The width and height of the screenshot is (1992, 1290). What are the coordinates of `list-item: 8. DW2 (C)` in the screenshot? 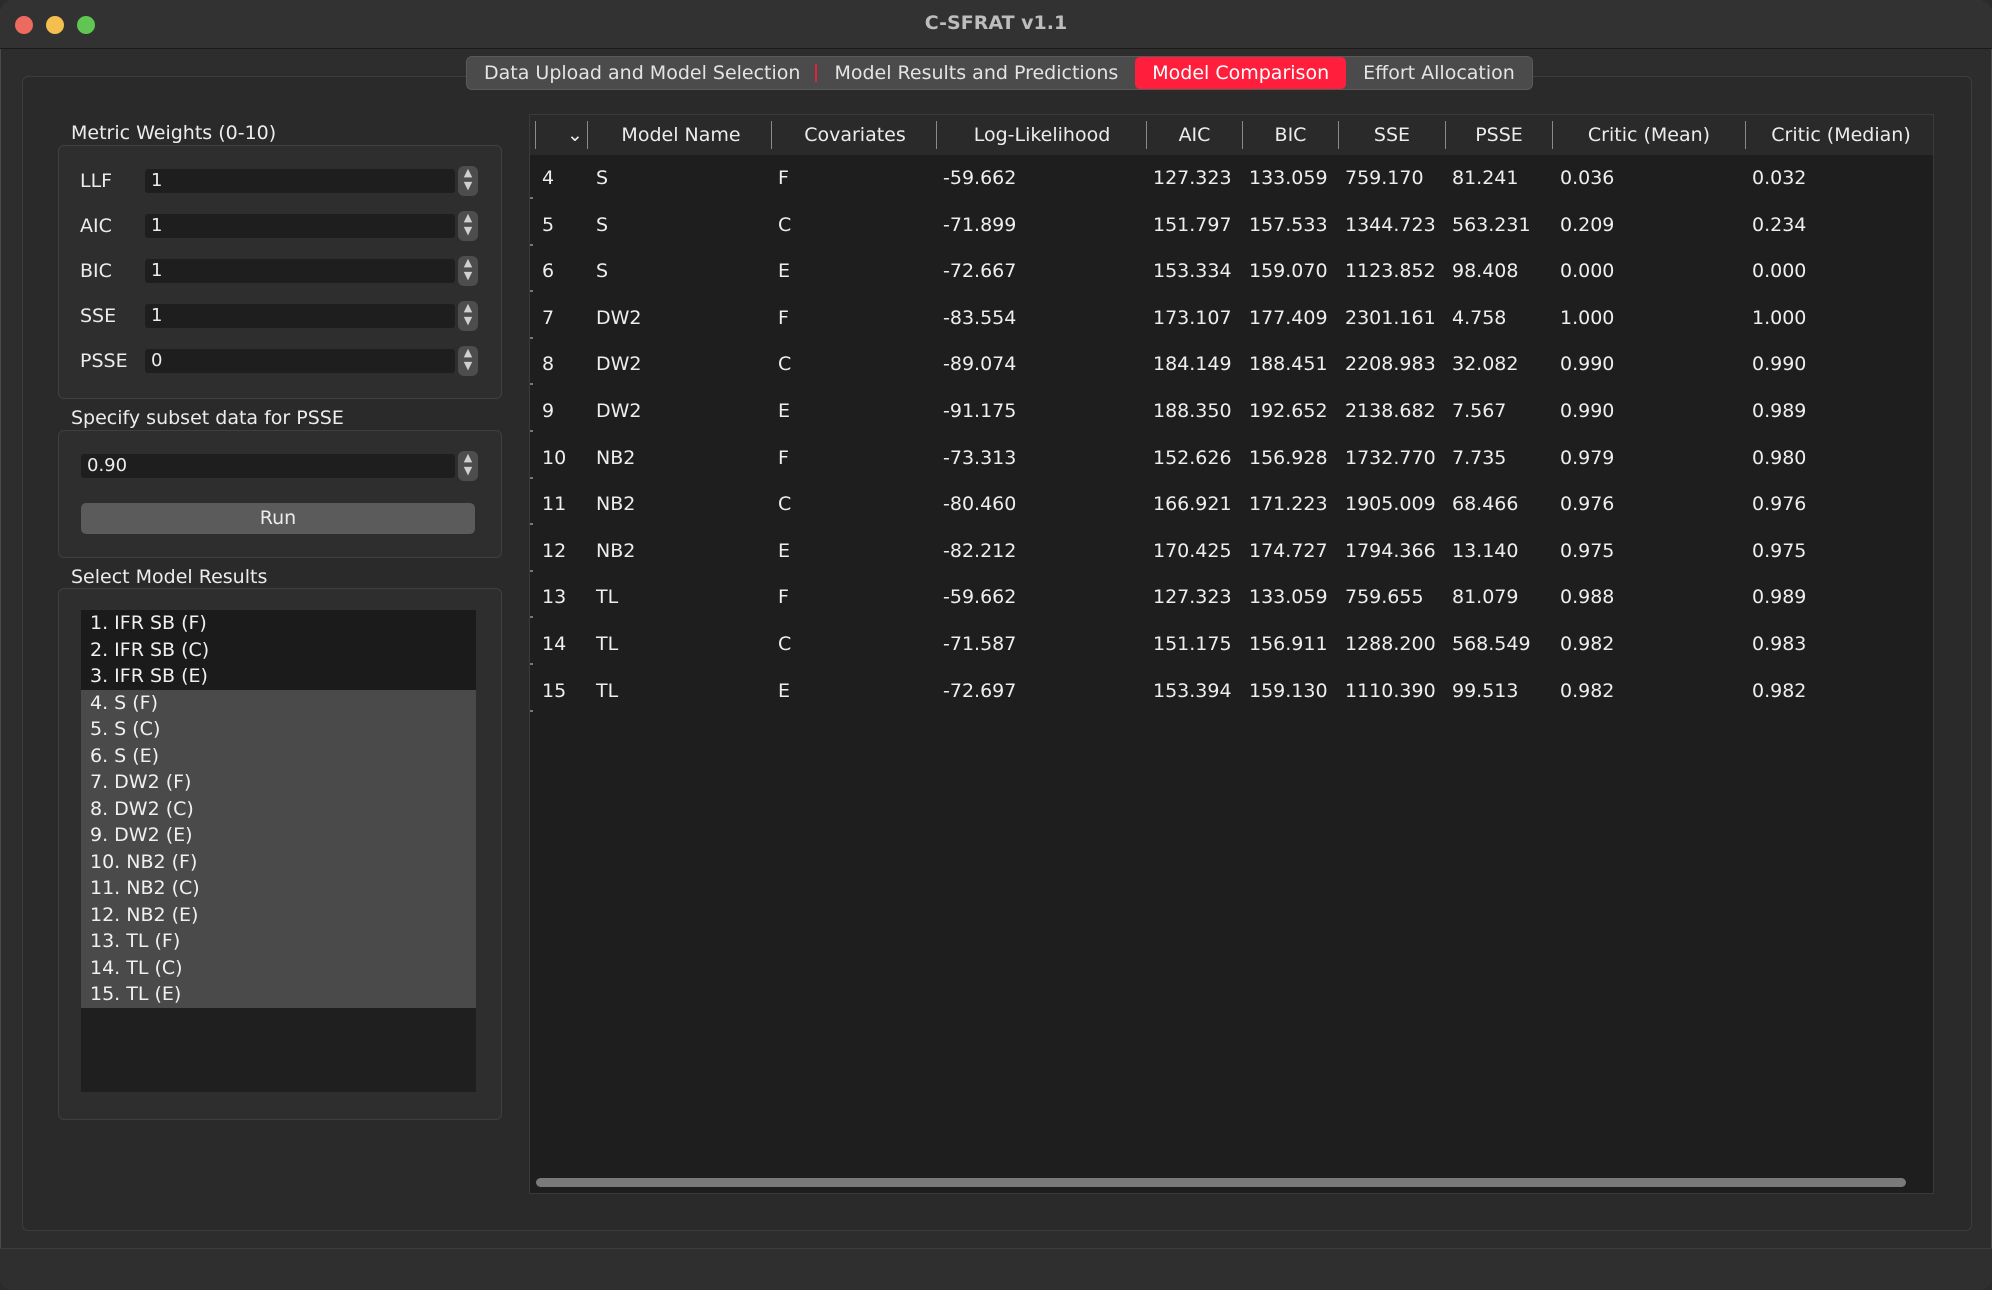 It's located at (278, 808).